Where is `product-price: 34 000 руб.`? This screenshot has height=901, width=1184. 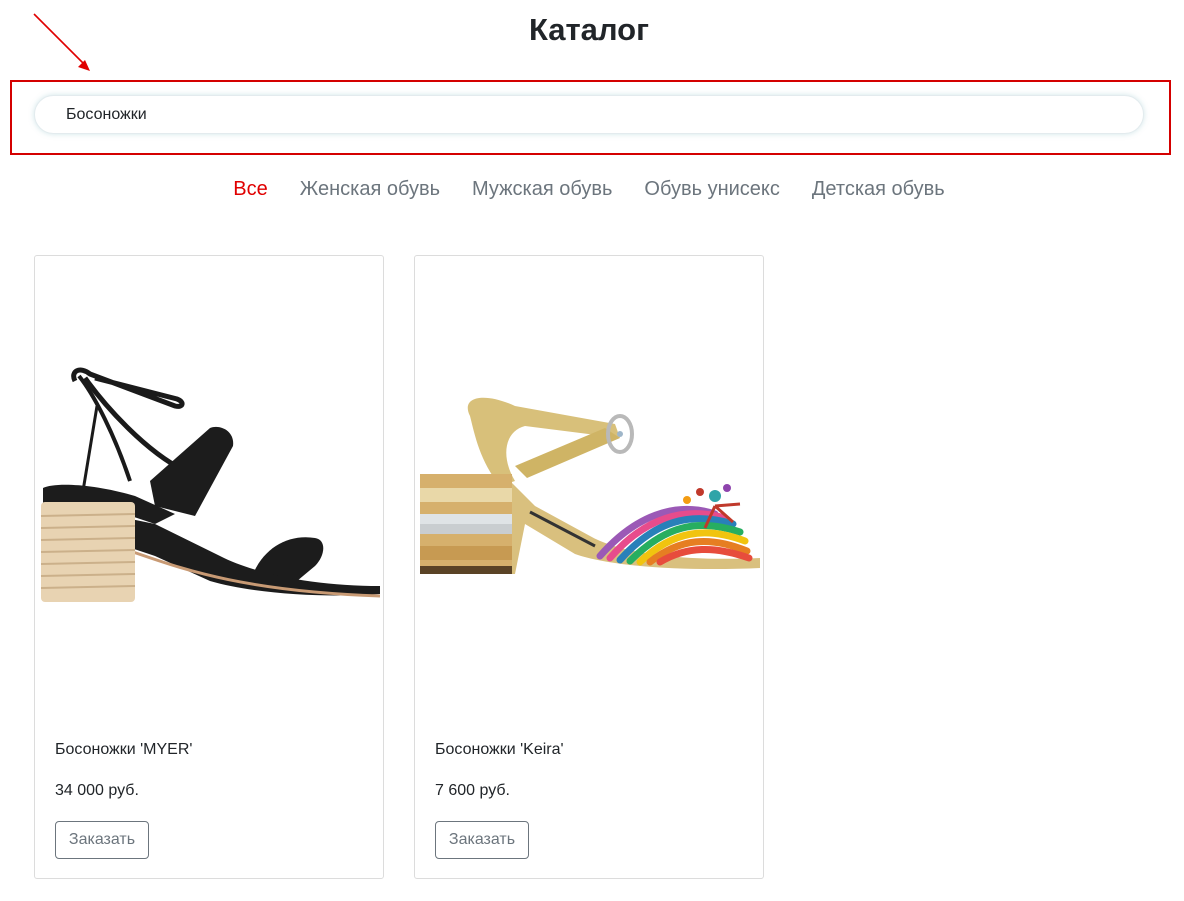
product-price: 34 000 руб. is located at coordinates (97, 790).